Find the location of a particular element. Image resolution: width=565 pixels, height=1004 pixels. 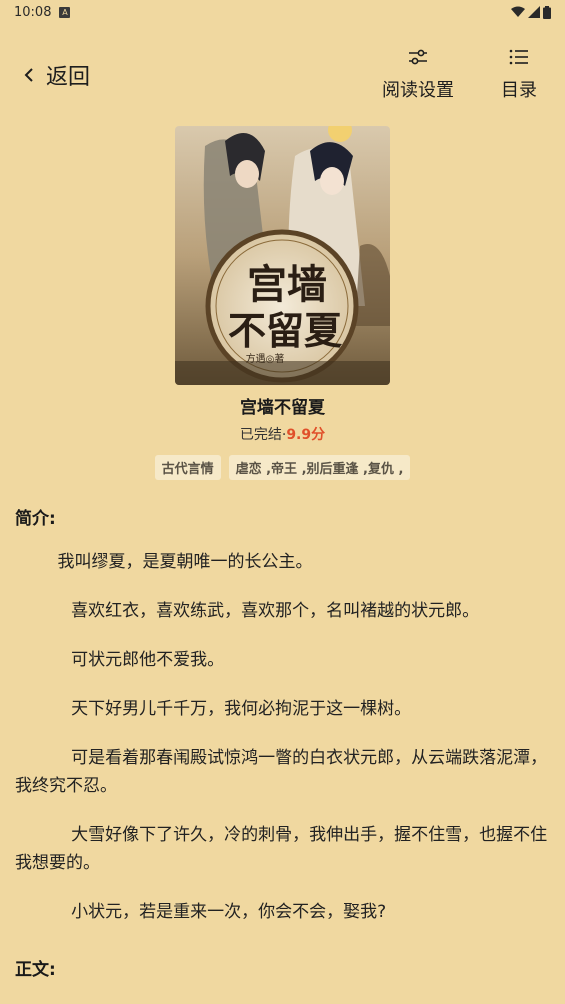

intro-paragraph: 天下好男儿千千万，我何必拘泥于这一棵树。 is located at coordinates (241, 709).